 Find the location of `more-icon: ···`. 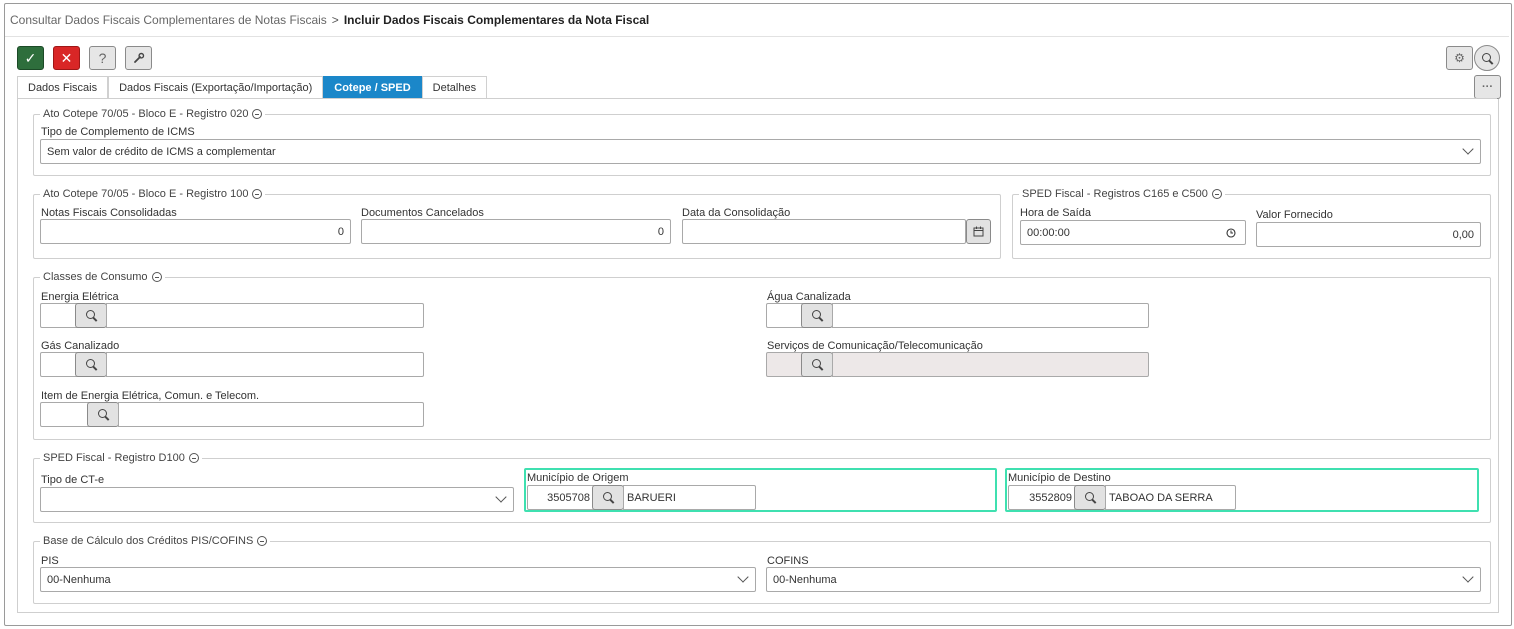

more-icon: ··· is located at coordinates (1487, 87).